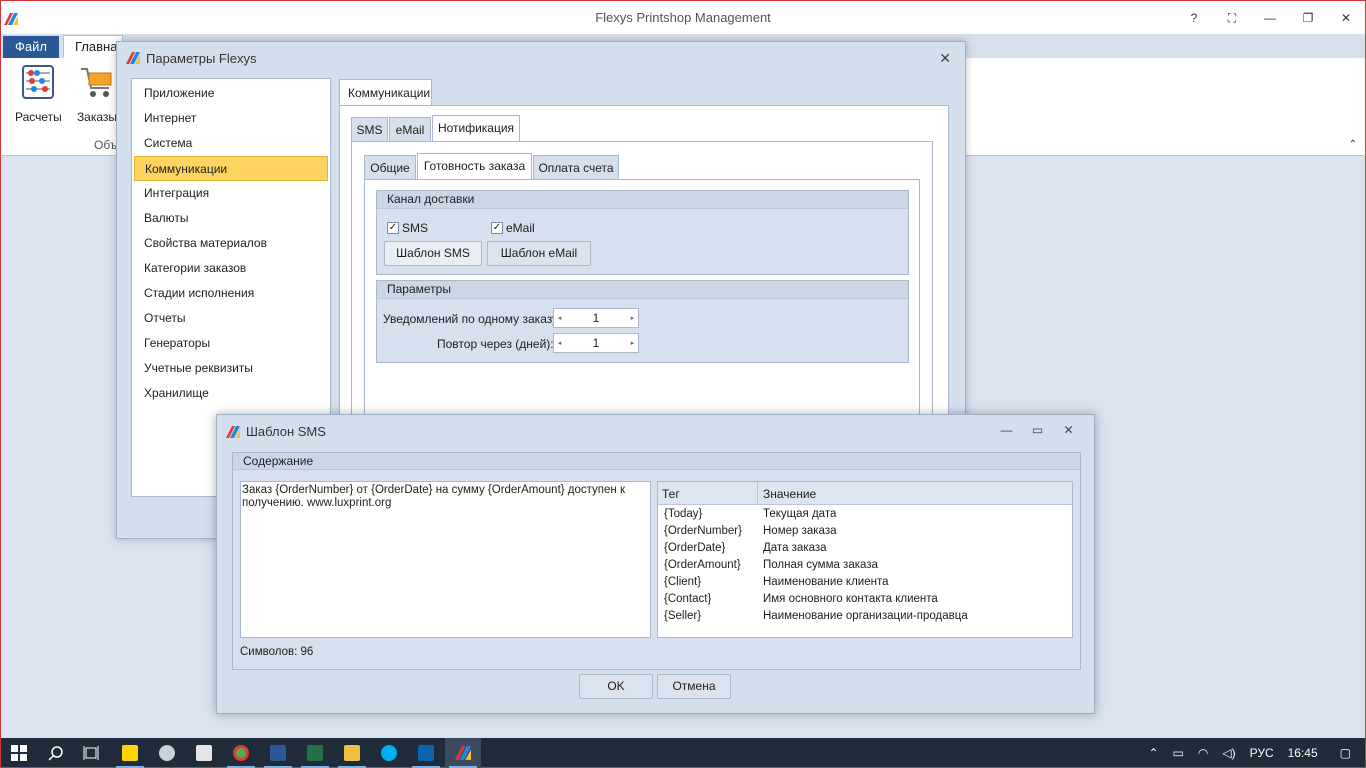 This screenshot has width=1366, height=768. Describe the element at coordinates (789, 494) in the screenshot. I see `column-header-value: Значение` at that location.